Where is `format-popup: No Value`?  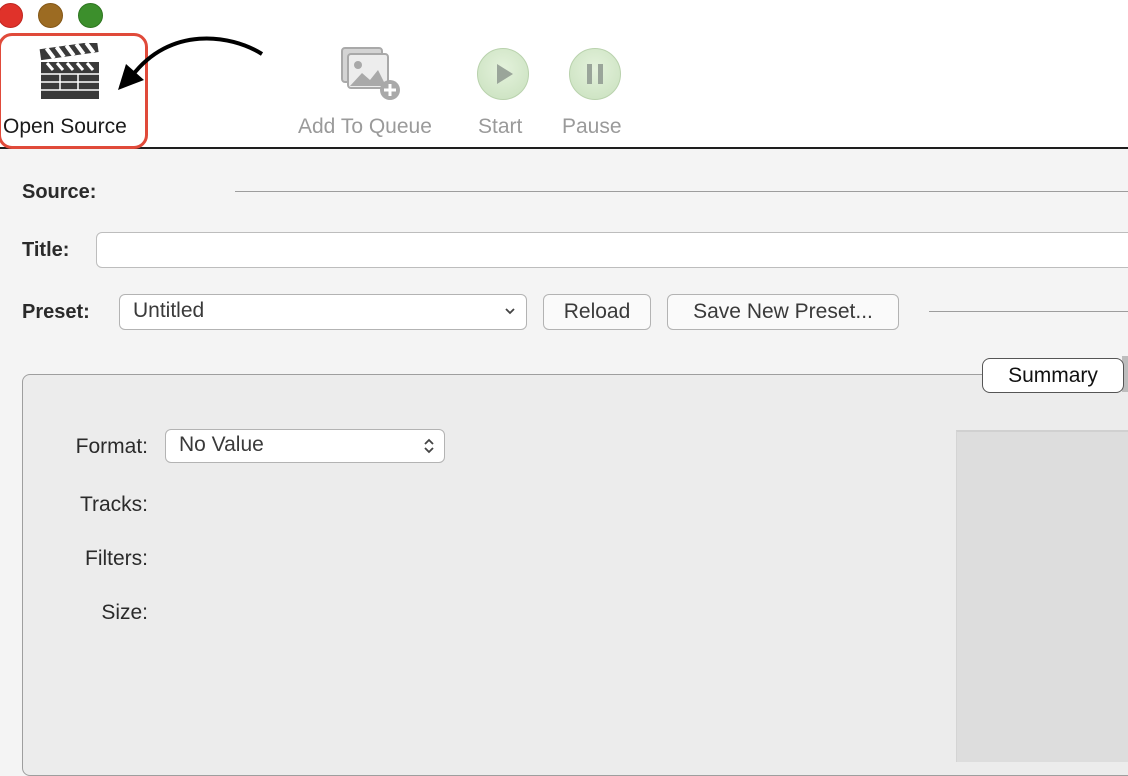 format-popup: No Value is located at coordinates (305, 446).